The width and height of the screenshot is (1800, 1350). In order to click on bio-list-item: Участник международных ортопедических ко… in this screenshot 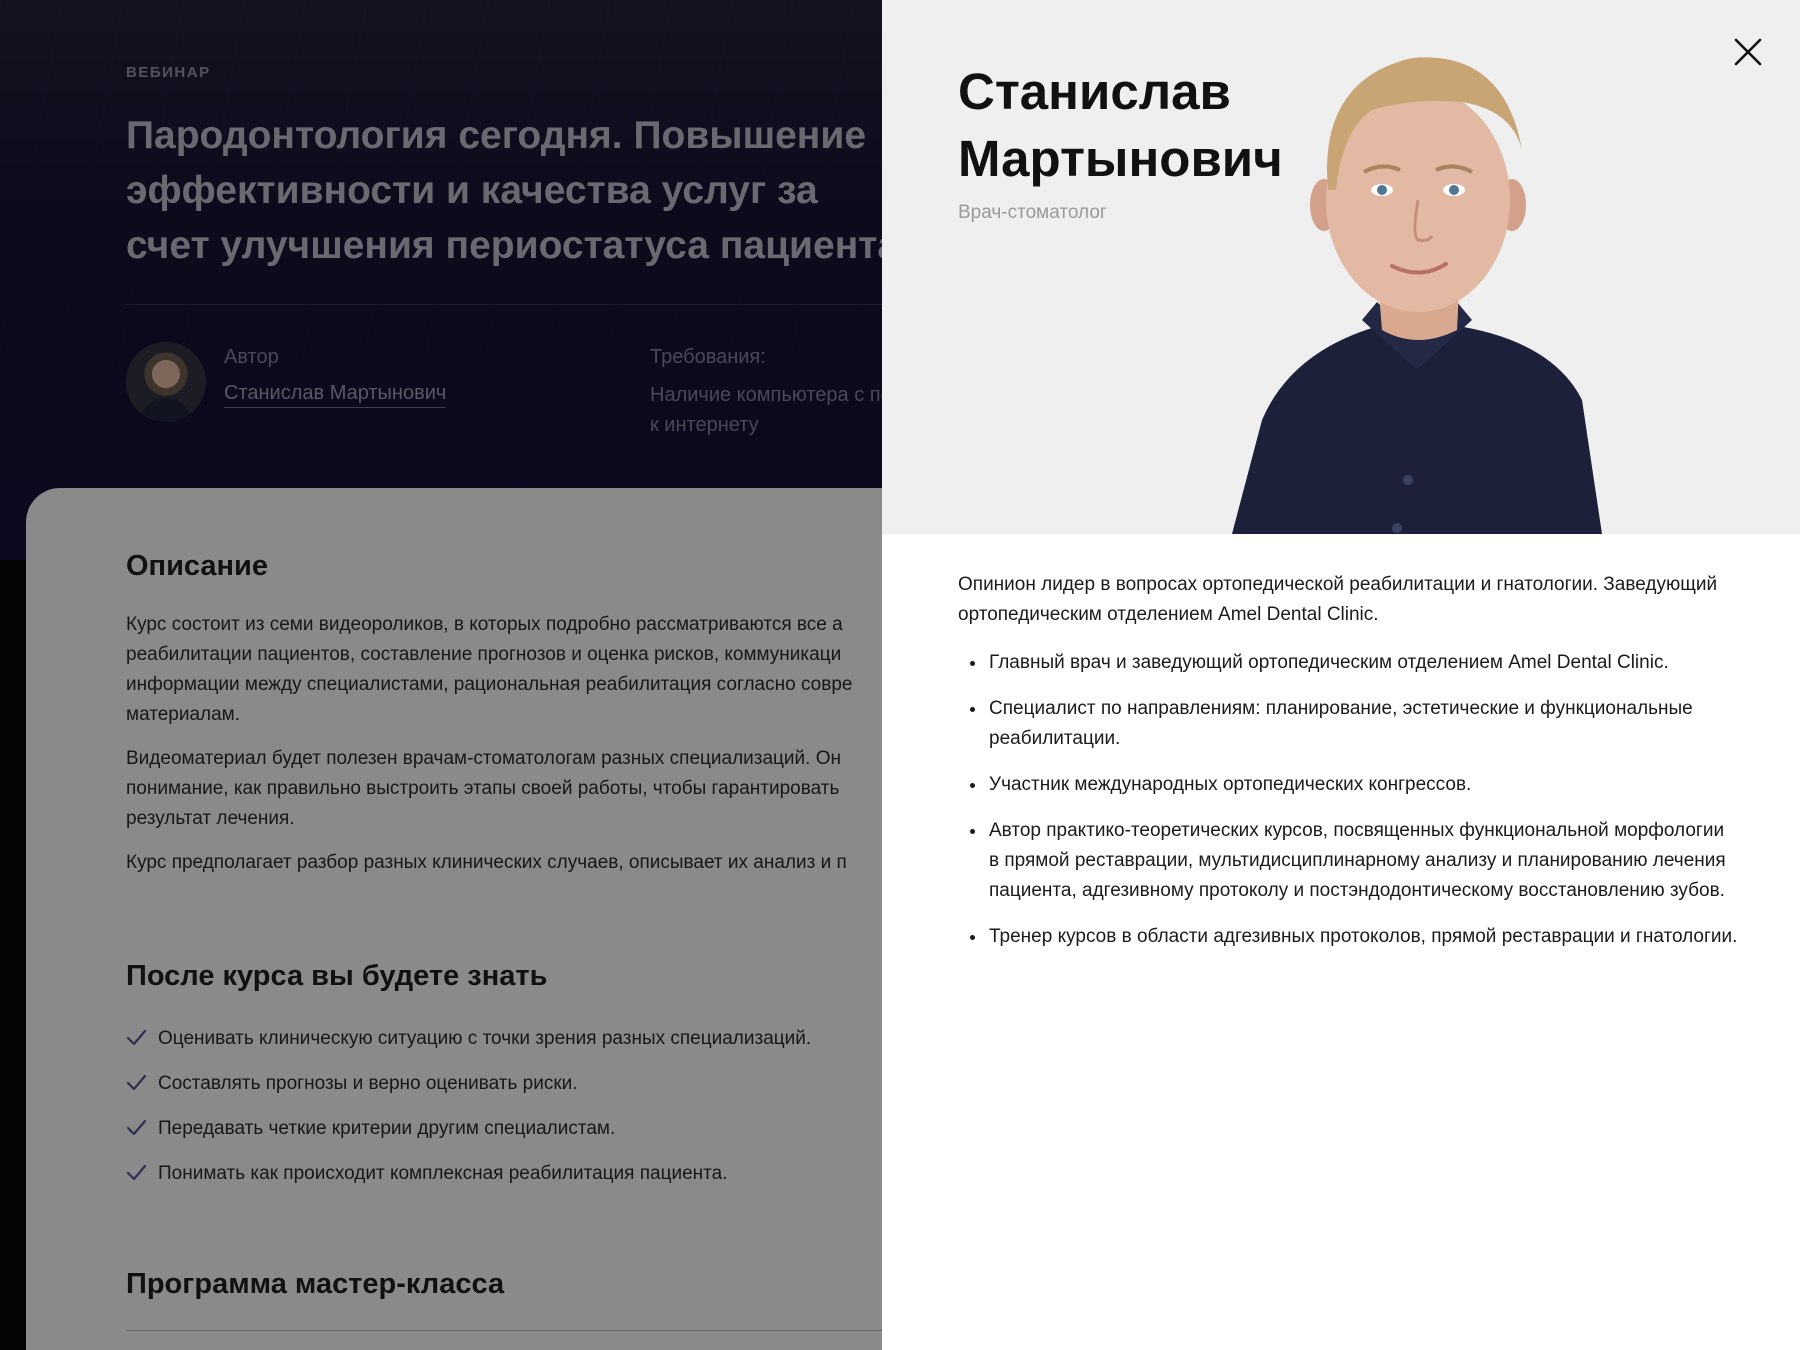, I will do `click(1348, 785)`.